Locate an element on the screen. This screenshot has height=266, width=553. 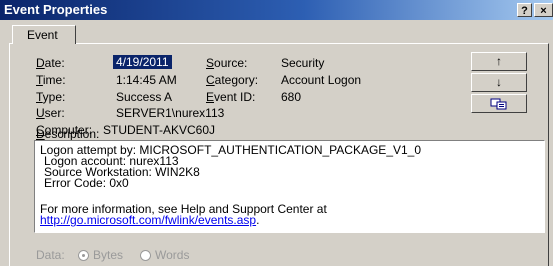
date-label: Date: is located at coordinates (50, 63).